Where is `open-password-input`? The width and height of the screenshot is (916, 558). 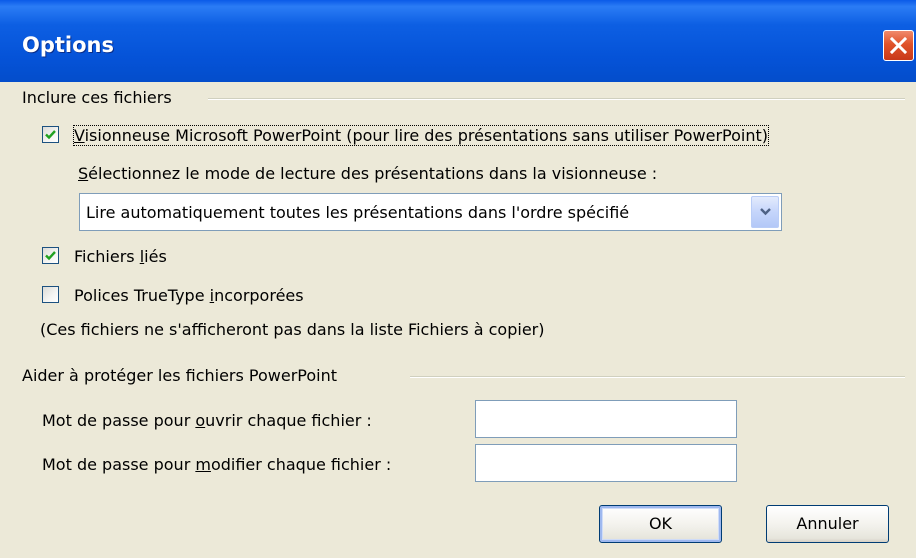 open-password-input is located at coordinates (606, 419).